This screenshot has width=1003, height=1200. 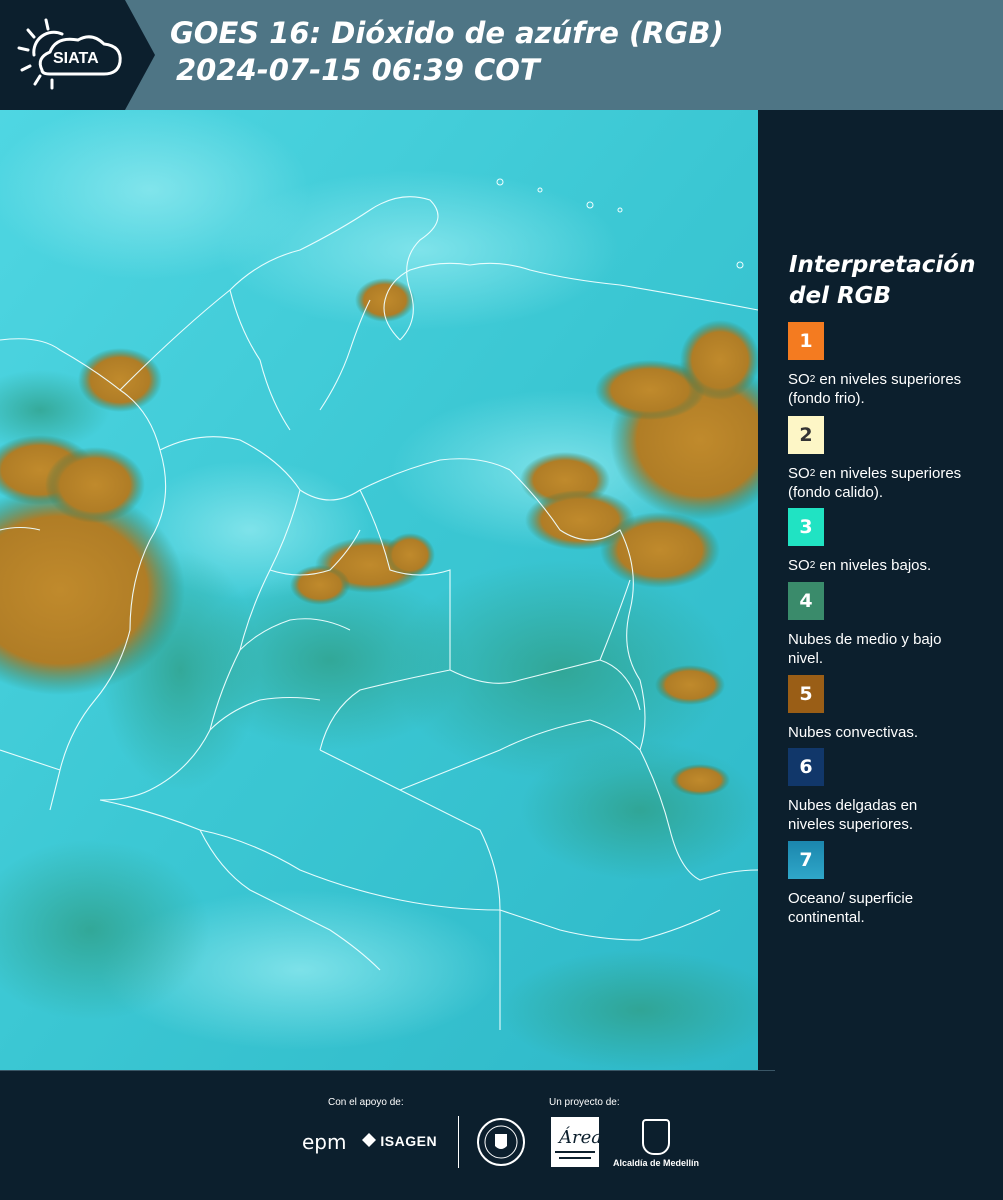 I want to click on legend-swatch-7: 7, so click(x=806, y=860).